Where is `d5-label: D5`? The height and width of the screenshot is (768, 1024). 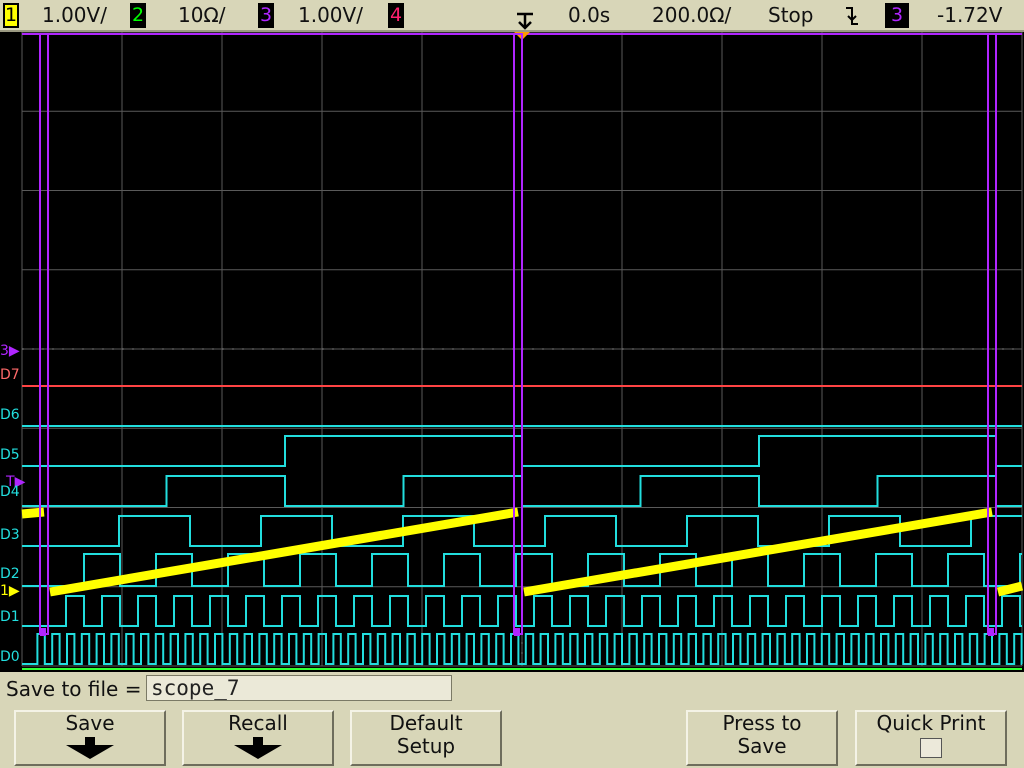 d5-label: D5 is located at coordinates (10, 455).